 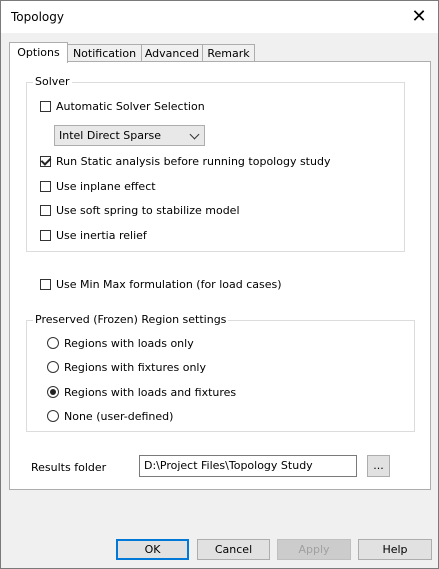 I want to click on radio-loads-and-fixtures-label: Regions with loads and fixtures, so click(x=150, y=392).